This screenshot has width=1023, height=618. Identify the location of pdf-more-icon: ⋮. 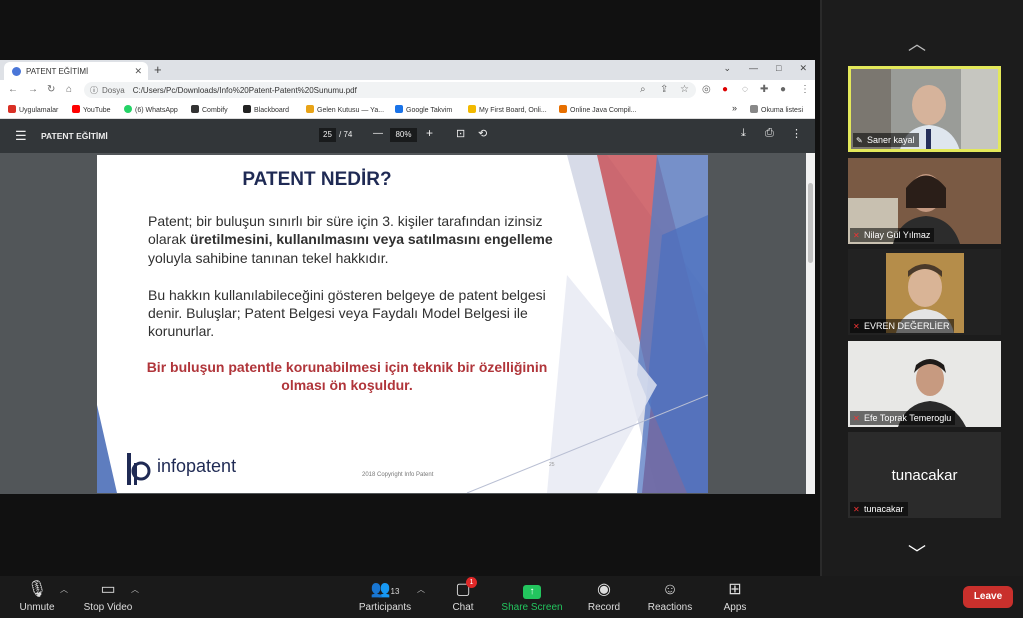
(796, 133).